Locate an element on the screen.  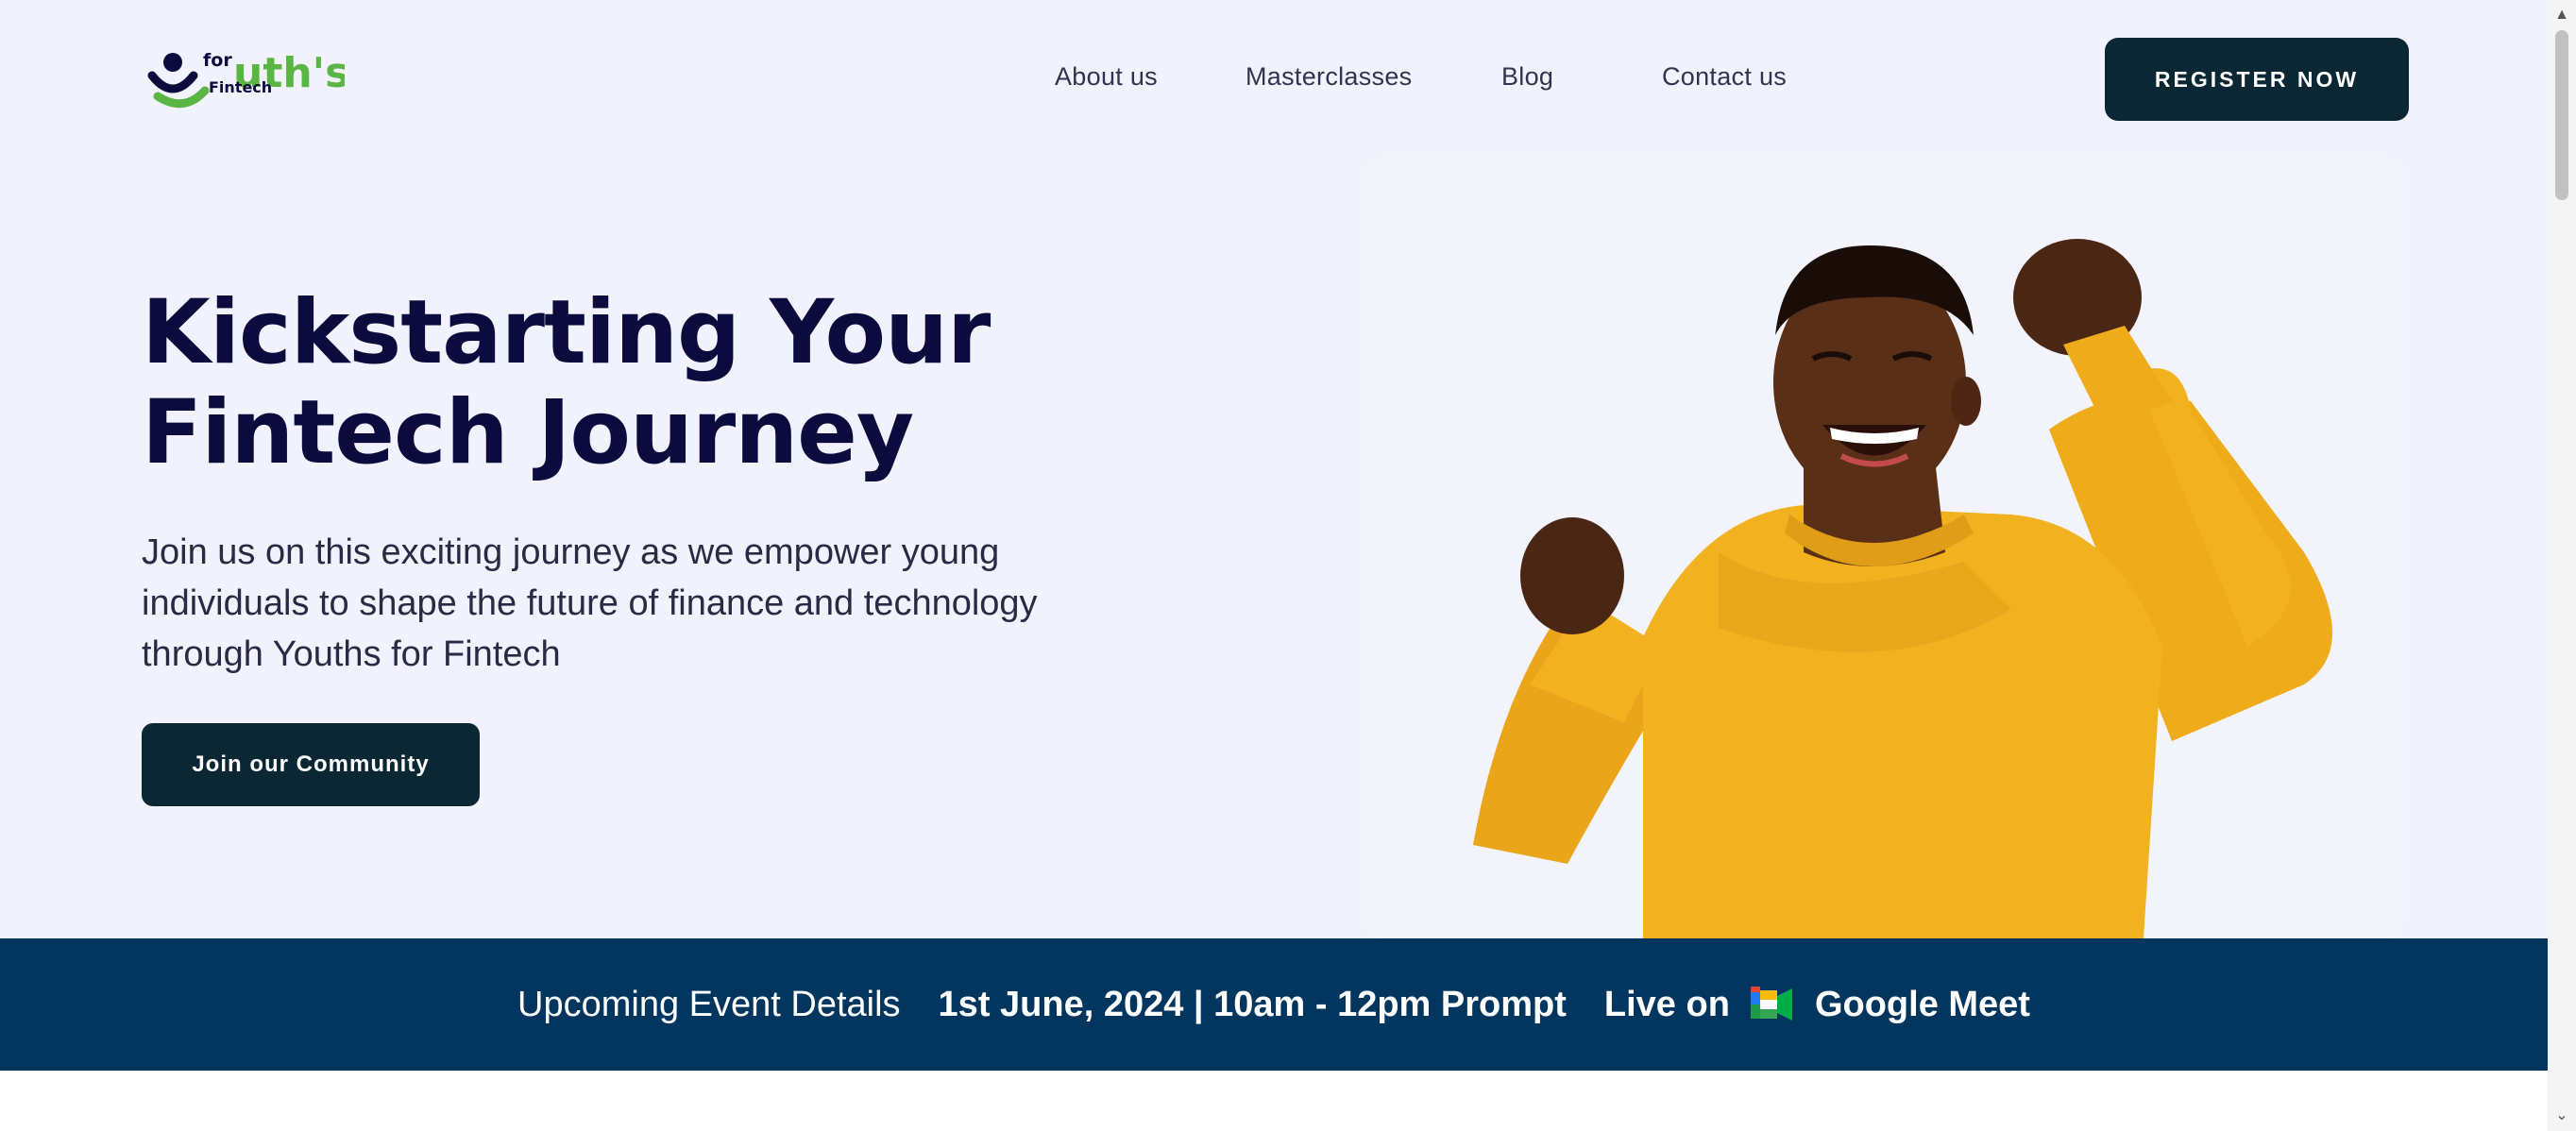
svg-text: for is located at coordinates (217, 61).